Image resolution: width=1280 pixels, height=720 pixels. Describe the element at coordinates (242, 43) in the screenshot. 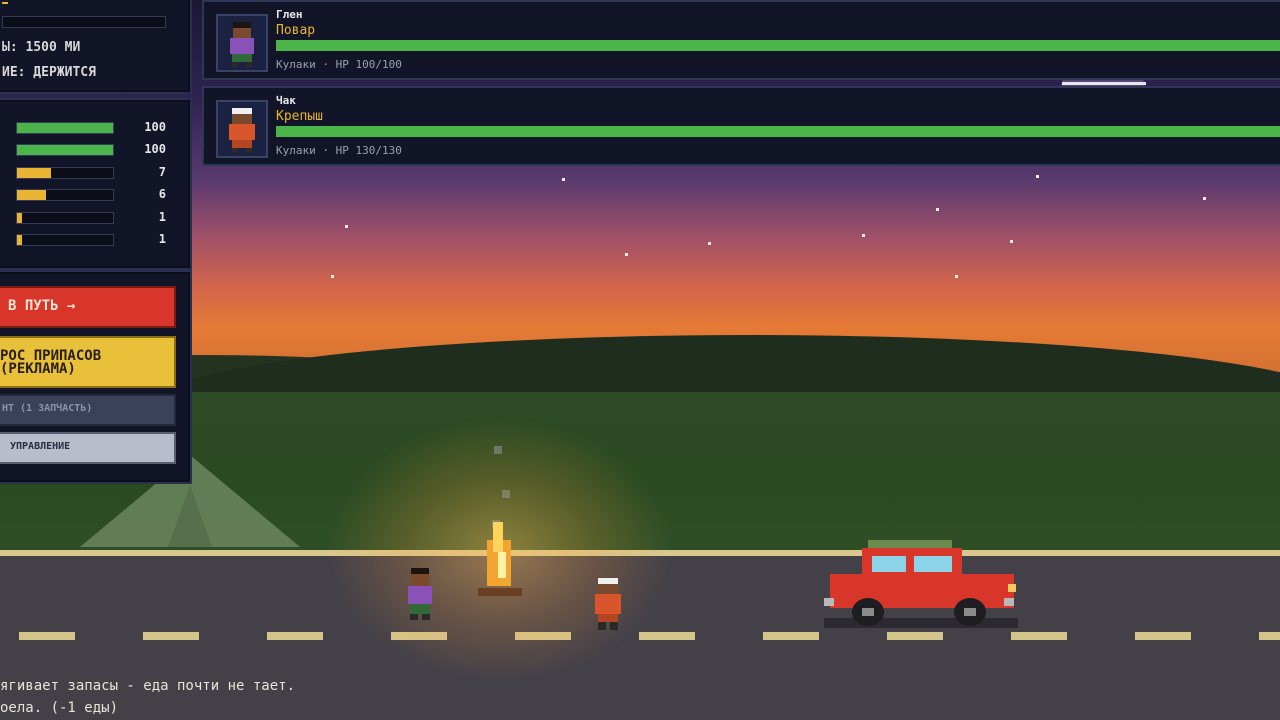

I see `portrait-glen` at that location.